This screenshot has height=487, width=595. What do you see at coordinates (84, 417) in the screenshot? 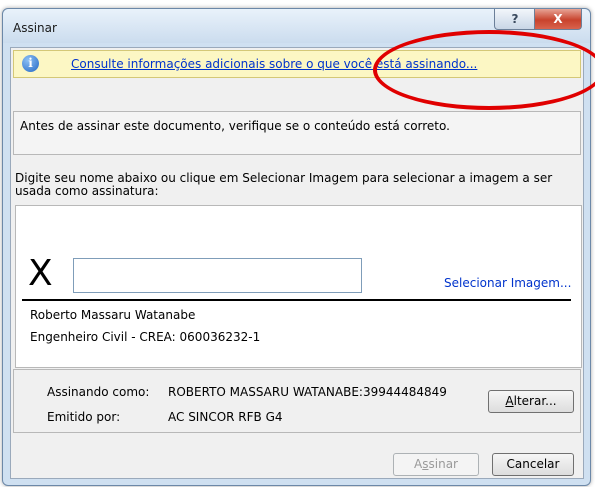
I see `issued-by-label: Emitido por:` at bounding box center [84, 417].